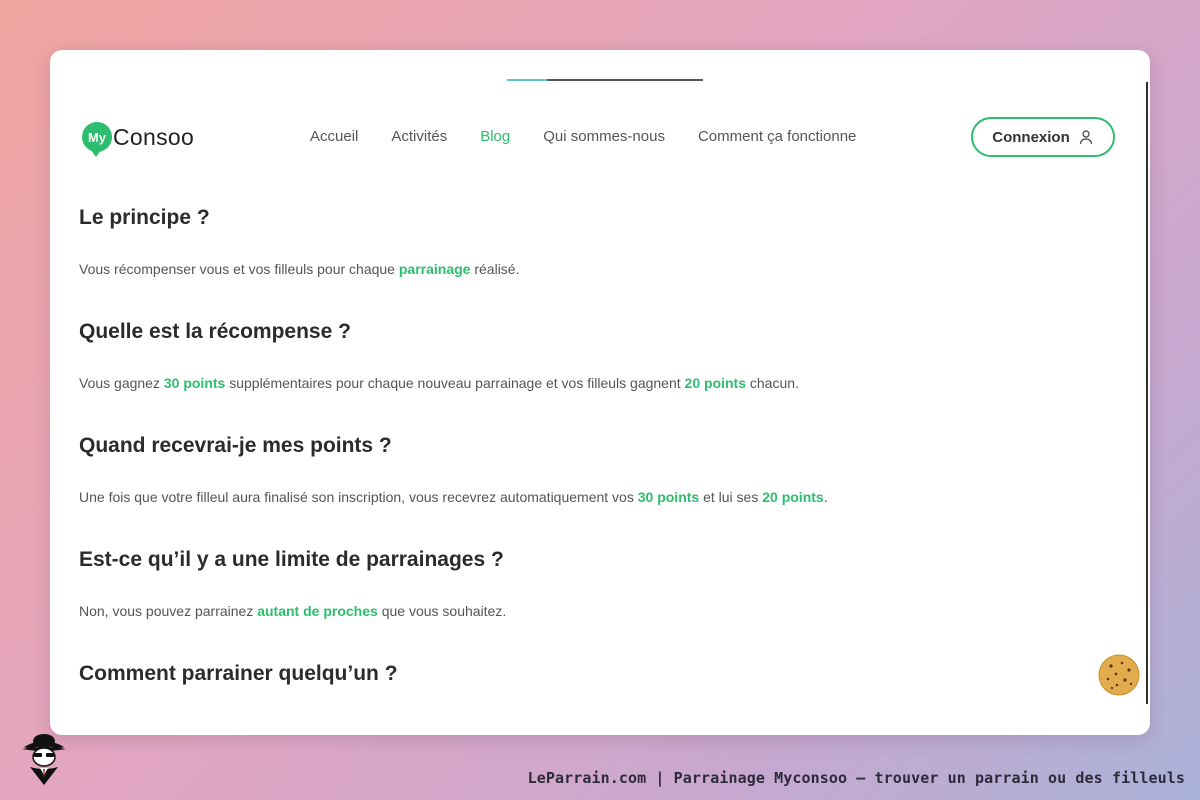  I want to click on logo-text: Consoo, so click(154, 136).